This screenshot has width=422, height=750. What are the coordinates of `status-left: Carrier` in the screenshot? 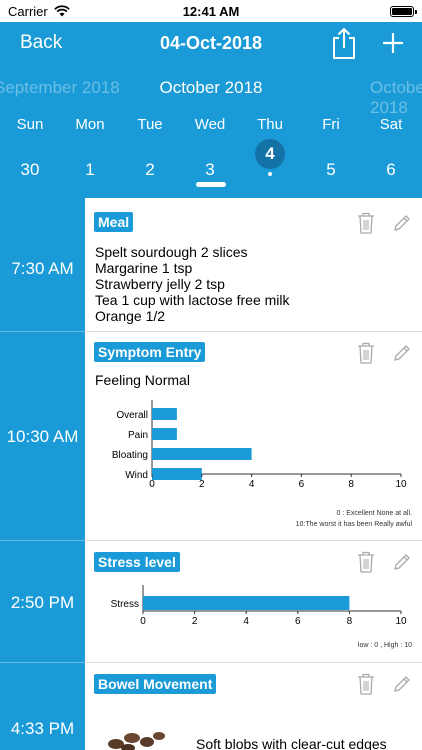 It's located at (39, 11).